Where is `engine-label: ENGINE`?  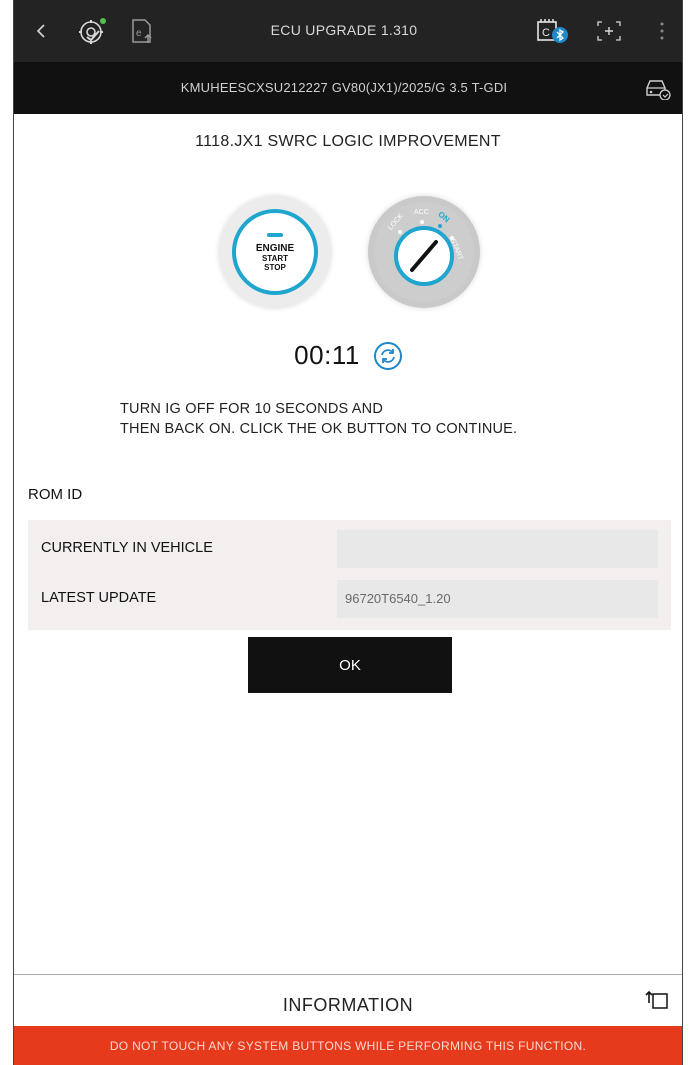 engine-label: ENGINE is located at coordinates (275, 248).